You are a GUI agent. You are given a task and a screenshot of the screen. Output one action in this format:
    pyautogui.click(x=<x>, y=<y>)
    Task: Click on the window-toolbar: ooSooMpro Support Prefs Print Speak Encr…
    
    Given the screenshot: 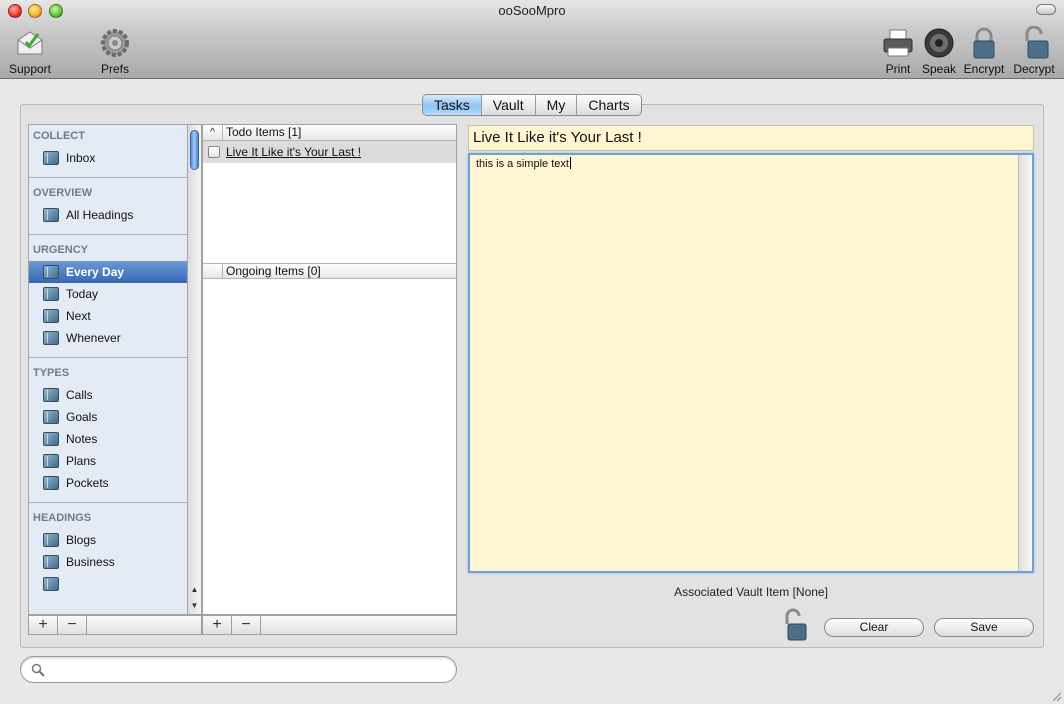 What is the action you would take?
    pyautogui.click(x=532, y=39)
    